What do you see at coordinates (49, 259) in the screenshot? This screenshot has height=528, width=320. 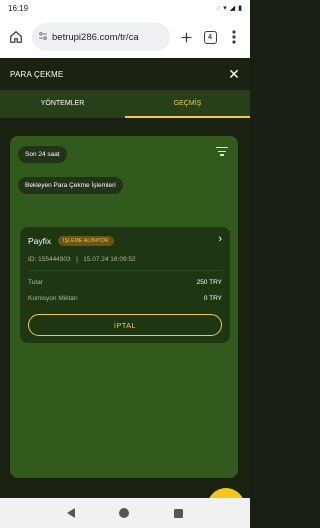 I see `transaction-id: ID: 155444903` at bounding box center [49, 259].